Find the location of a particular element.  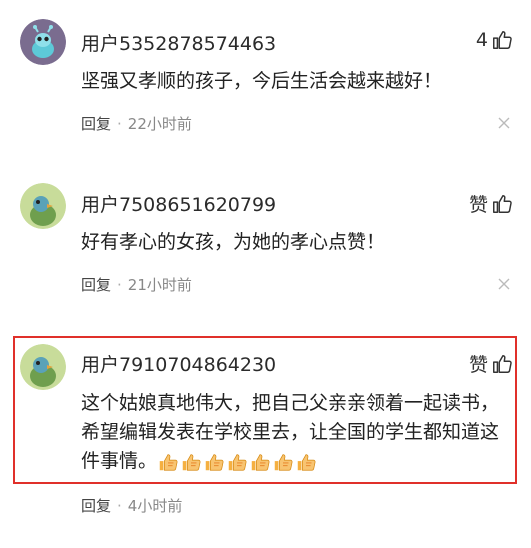

emoji-row is located at coordinates (237, 462).